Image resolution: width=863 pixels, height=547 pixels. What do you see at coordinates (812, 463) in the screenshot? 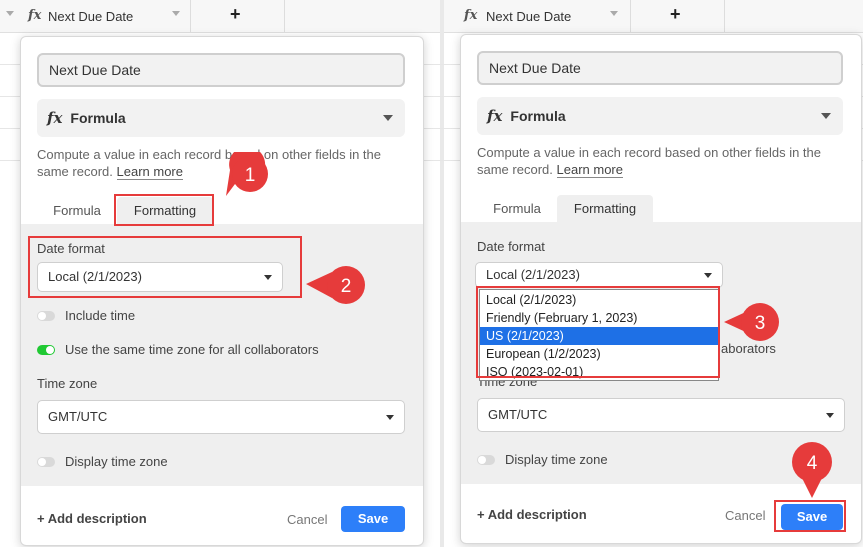
I see `svg-text: 4` at bounding box center [812, 463].